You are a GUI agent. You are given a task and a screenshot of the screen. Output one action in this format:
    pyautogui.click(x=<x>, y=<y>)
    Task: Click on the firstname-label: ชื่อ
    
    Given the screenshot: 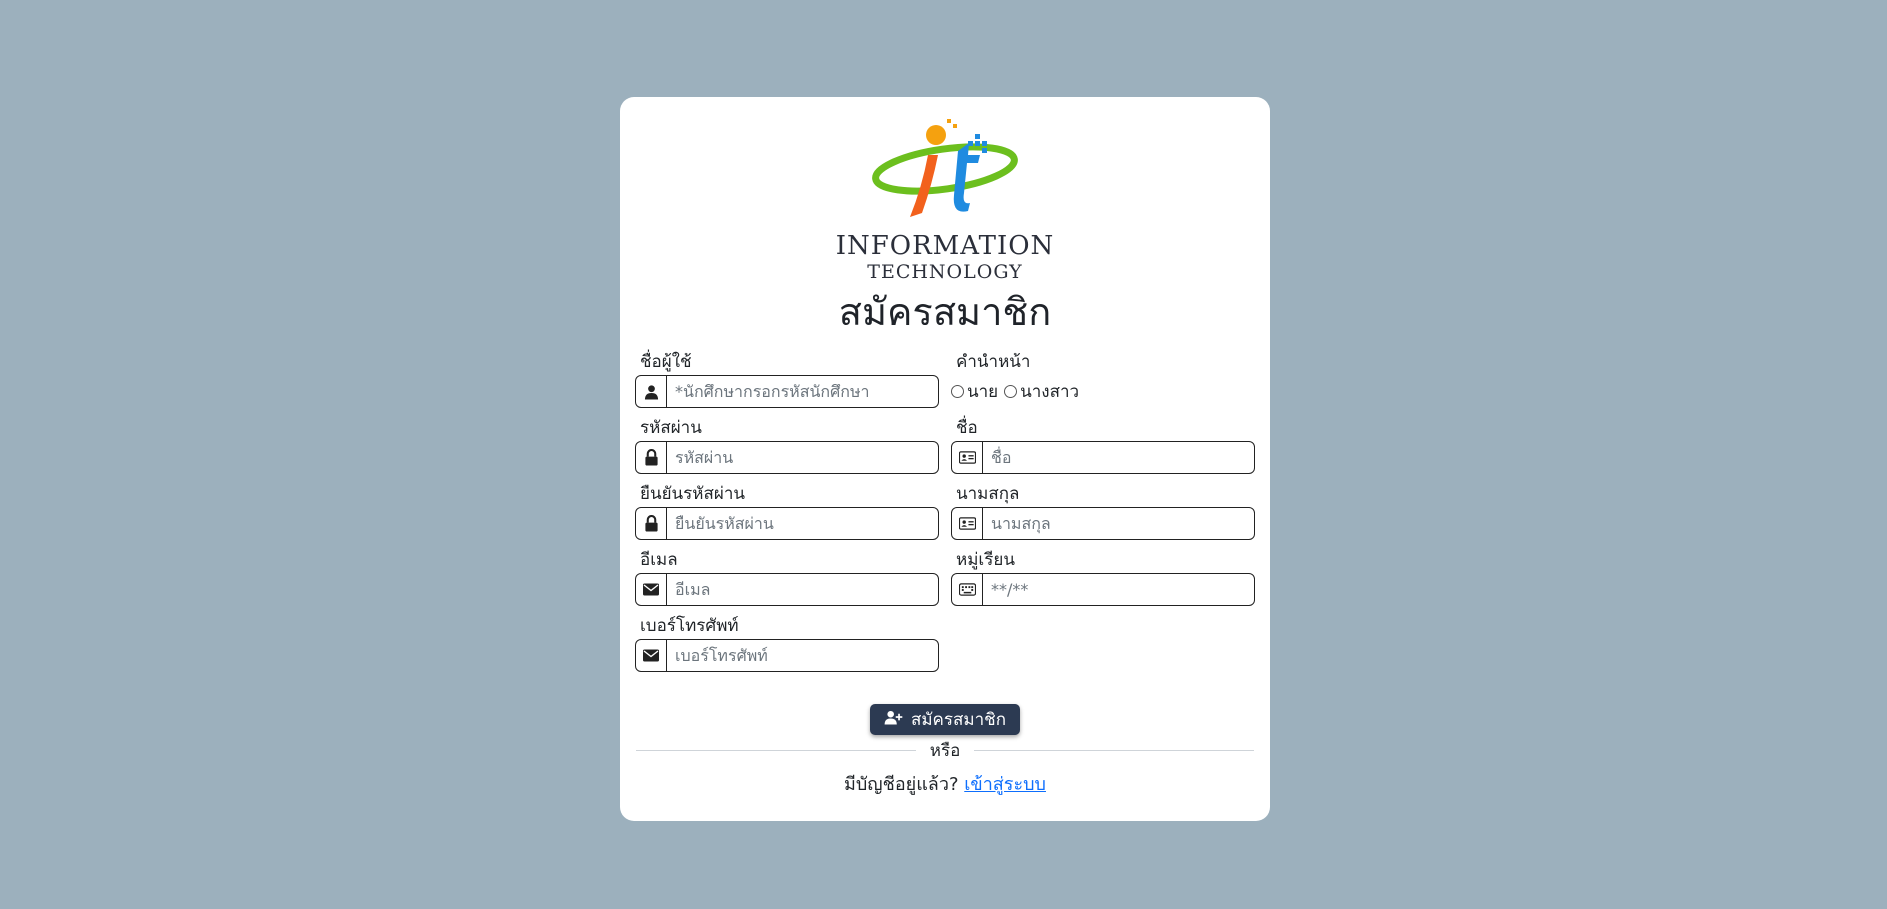 What is the action you would take?
    pyautogui.click(x=967, y=428)
    